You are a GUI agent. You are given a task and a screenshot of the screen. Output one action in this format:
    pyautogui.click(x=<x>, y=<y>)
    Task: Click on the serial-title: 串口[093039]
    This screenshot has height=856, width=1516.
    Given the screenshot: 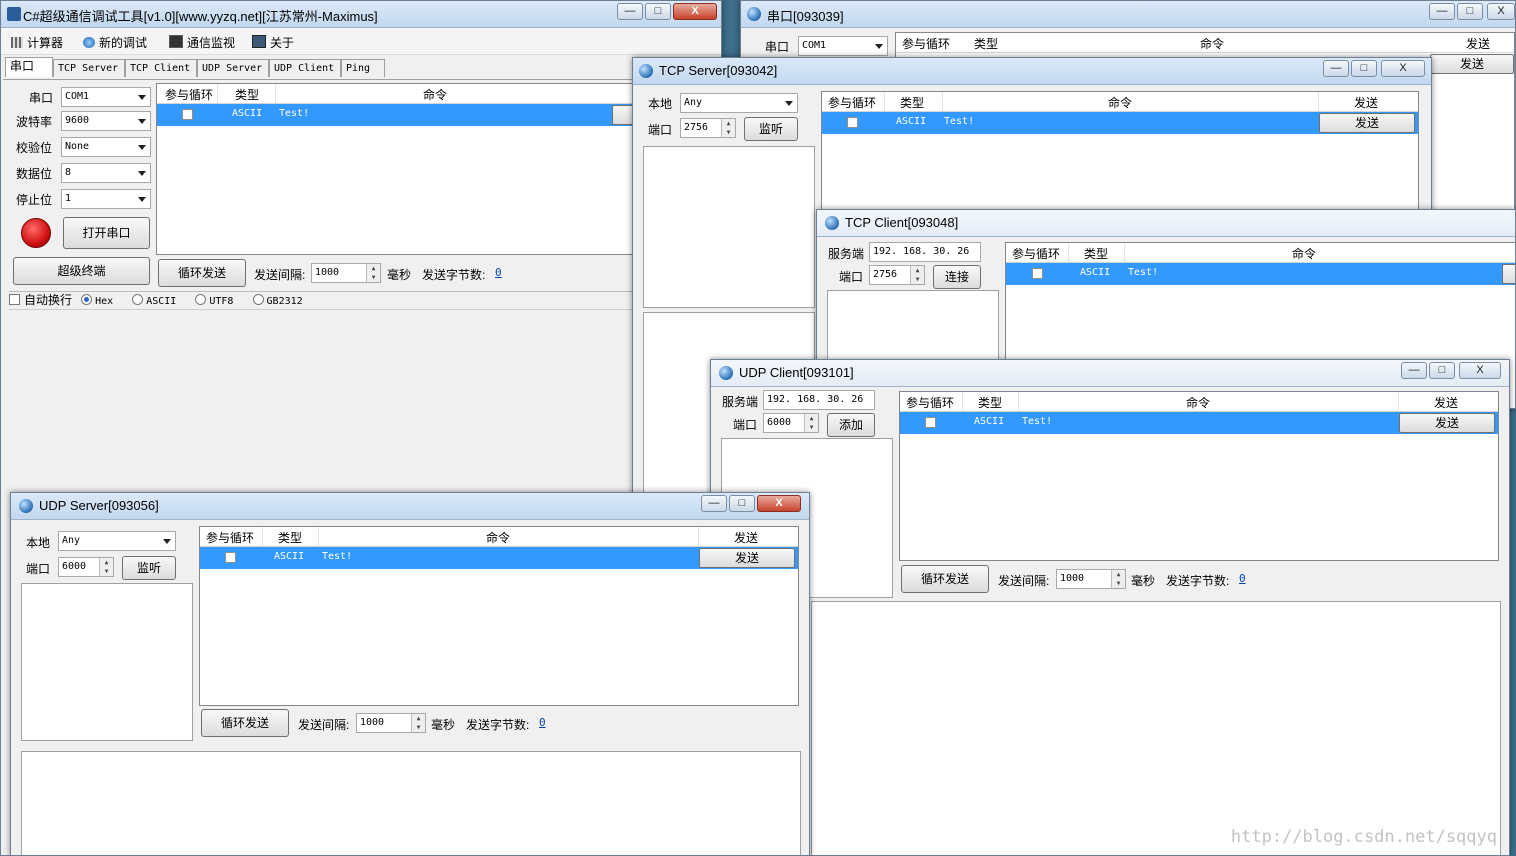 What is the action you would take?
    pyautogui.click(x=805, y=16)
    